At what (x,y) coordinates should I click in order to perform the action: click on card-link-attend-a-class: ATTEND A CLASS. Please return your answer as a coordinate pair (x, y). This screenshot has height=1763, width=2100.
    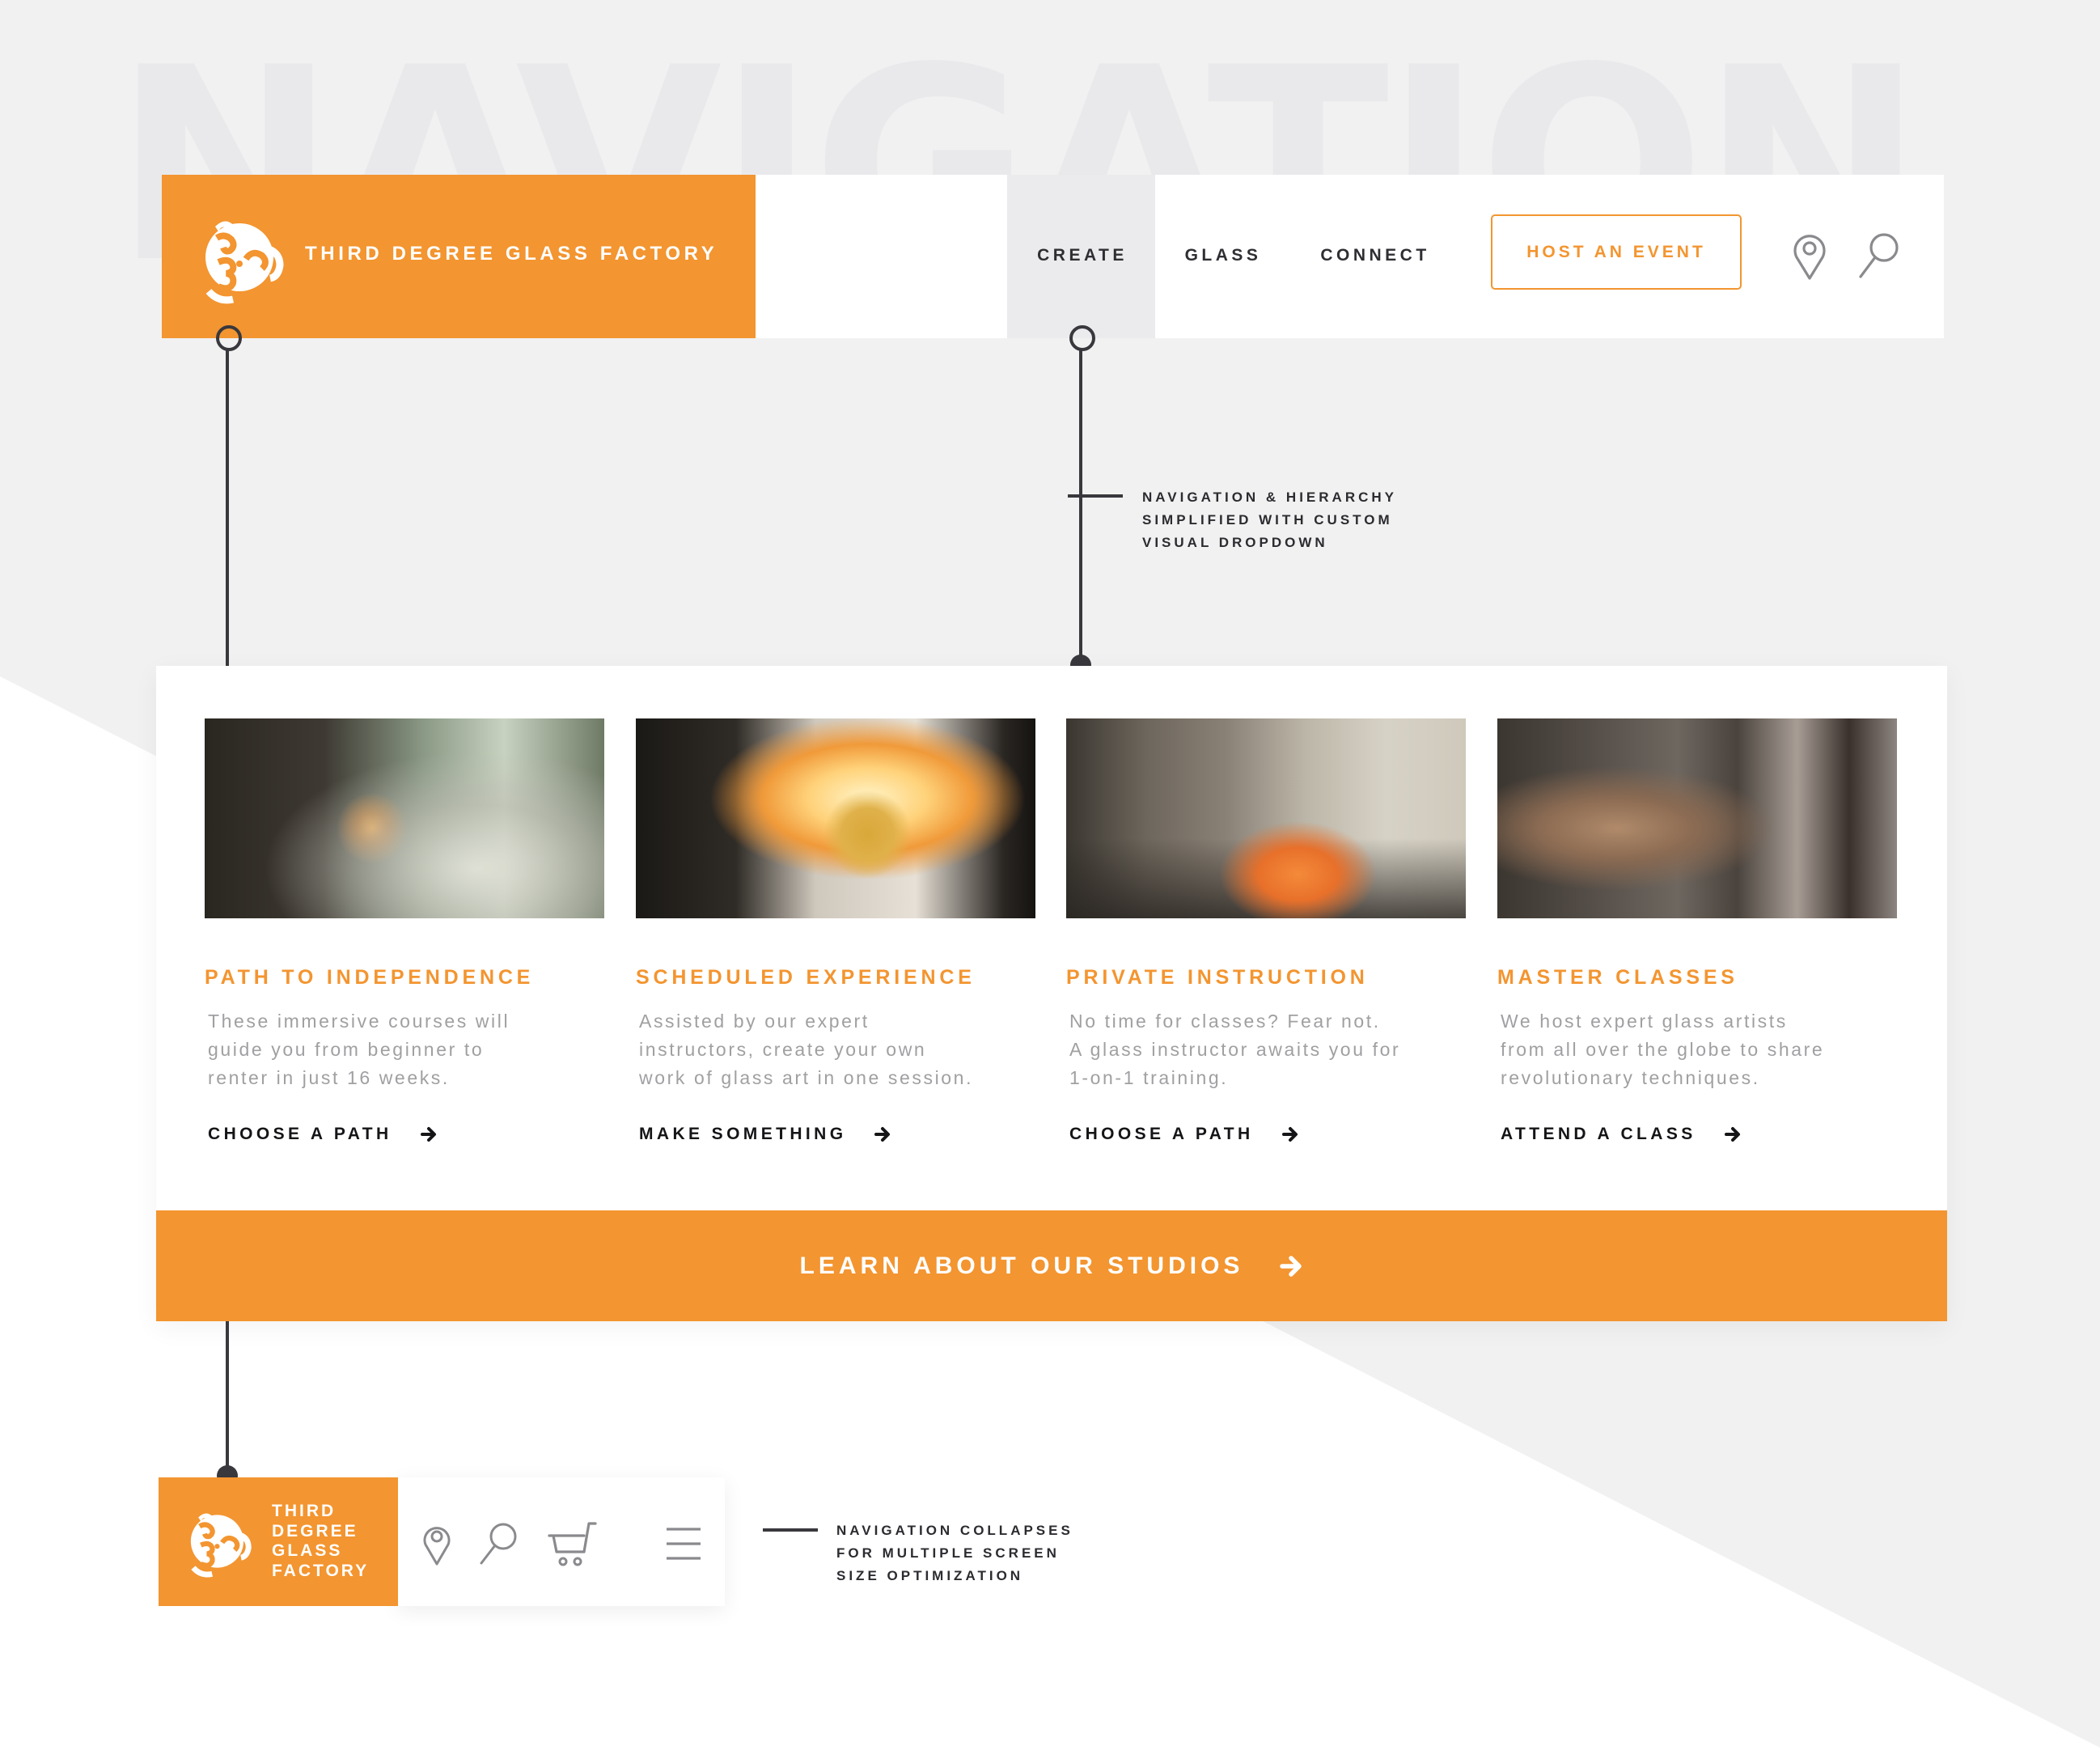
    Looking at the image, I should click on (1622, 1134).